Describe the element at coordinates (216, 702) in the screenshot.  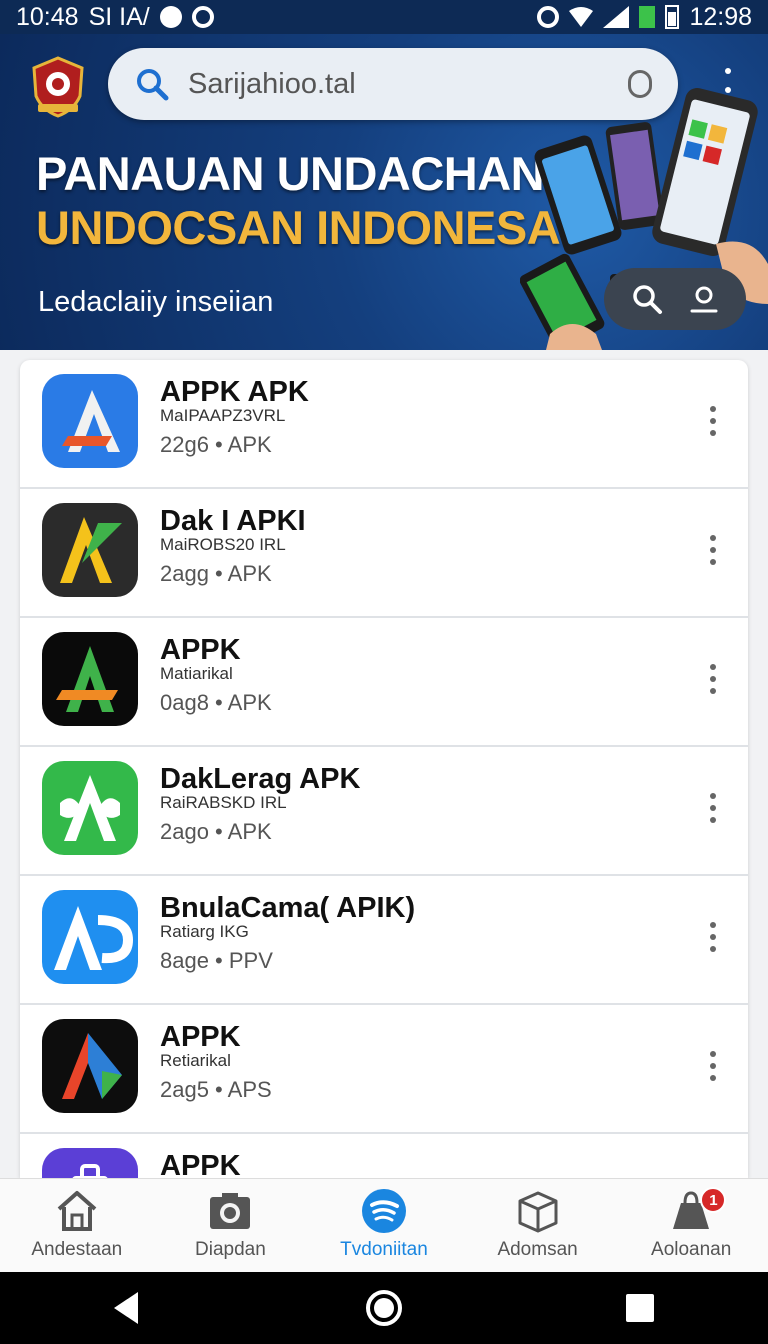
I see `app-meta: 0ag8 • APK` at that location.